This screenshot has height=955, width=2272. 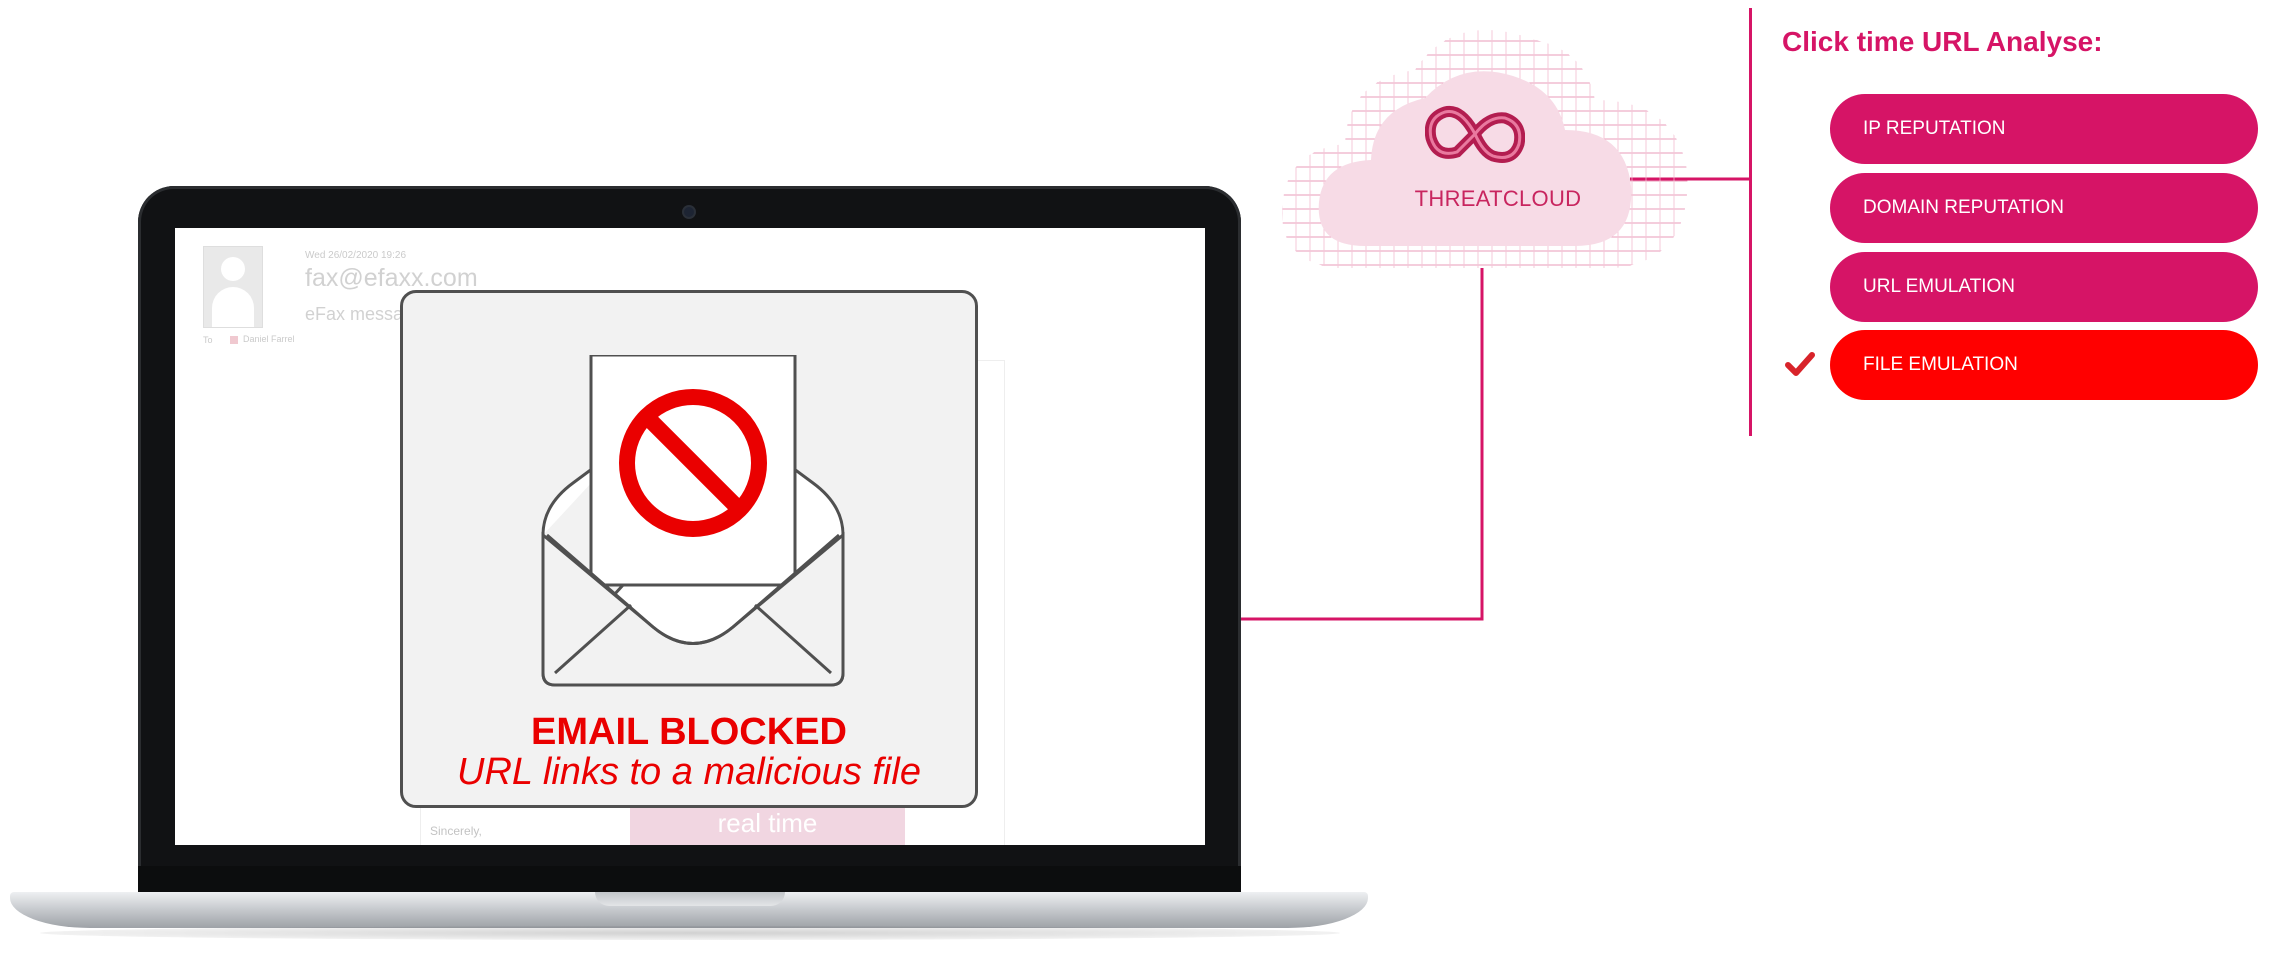 What do you see at coordinates (1475, 134) in the screenshot?
I see `threatcloud-logo-icon` at bounding box center [1475, 134].